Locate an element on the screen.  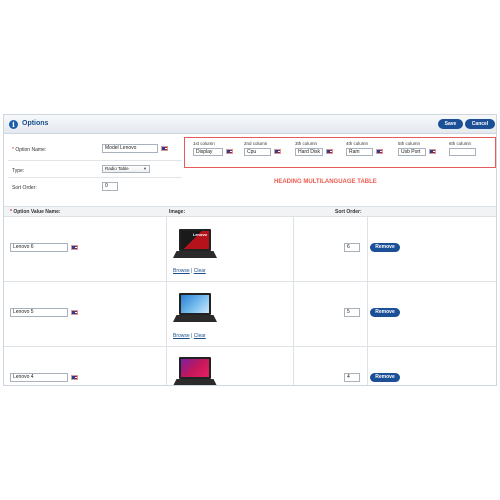
option-value-name-input: Lenovo 6 is located at coordinates (39, 247).